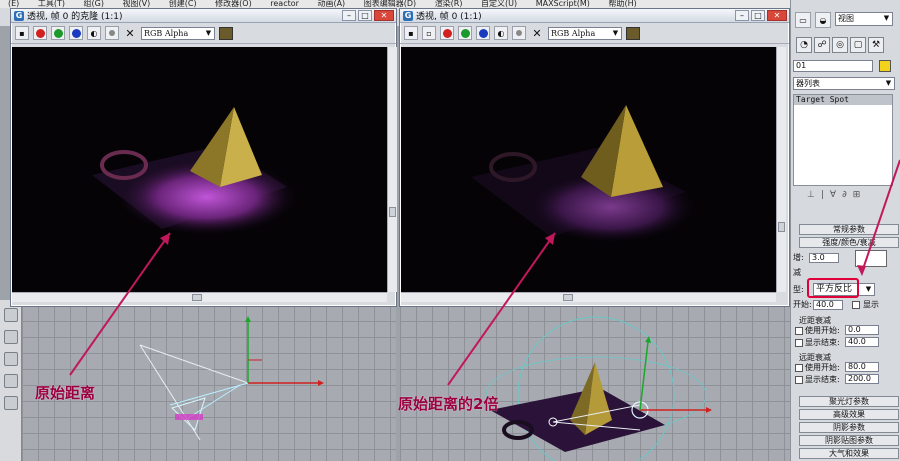  I want to click on show-end-result-icon: |, so click(822, 197).